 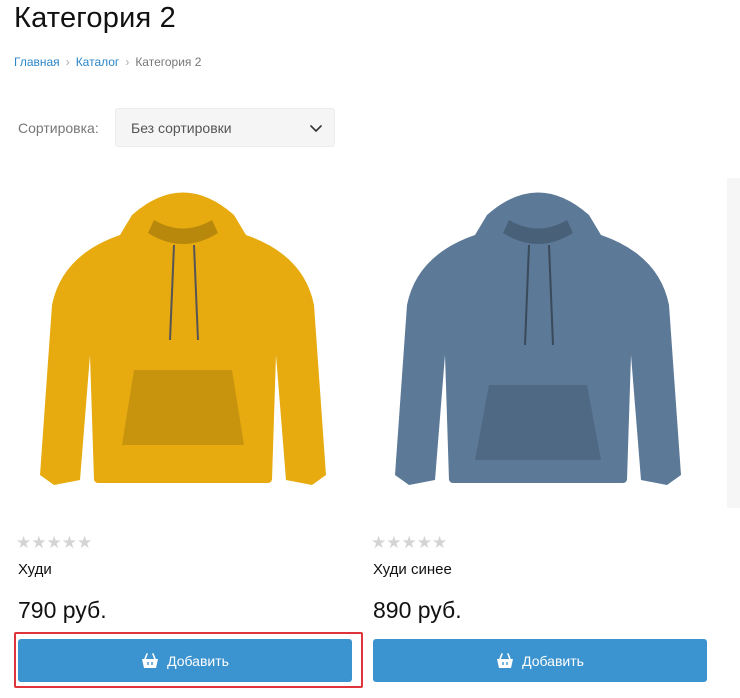 What do you see at coordinates (733, 343) in the screenshot?
I see `next-card-edge` at bounding box center [733, 343].